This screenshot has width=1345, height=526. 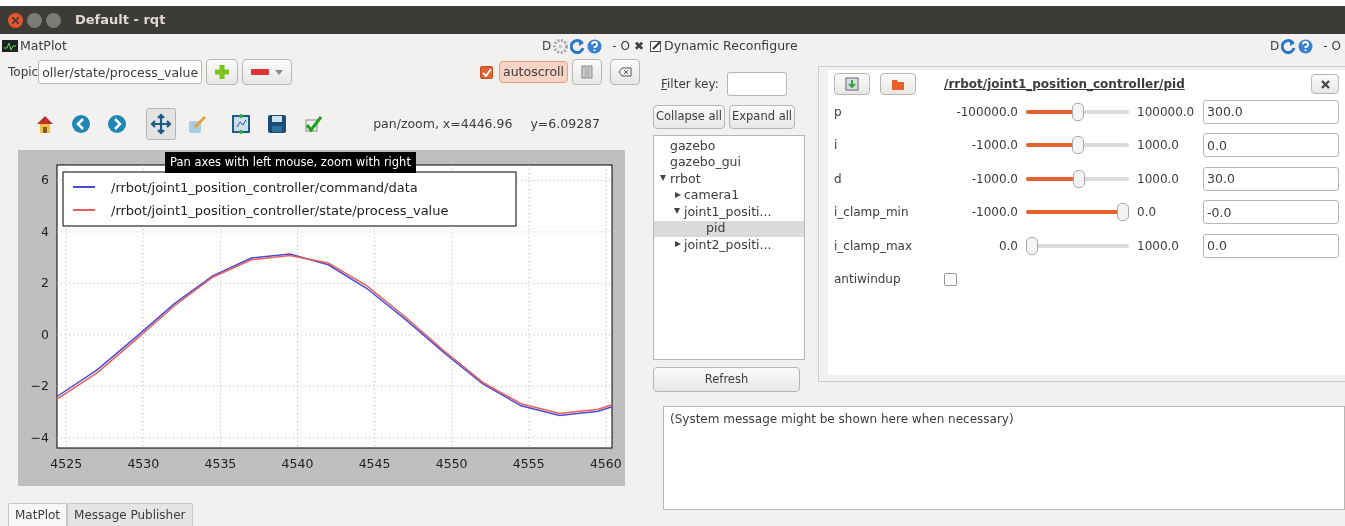 I want to click on x-tick-label: 4540, so click(x=297, y=463).